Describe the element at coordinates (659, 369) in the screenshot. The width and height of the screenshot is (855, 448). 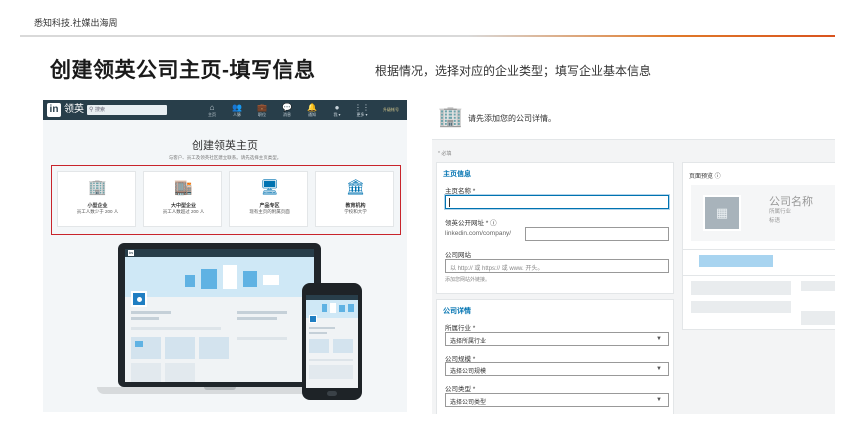
I see `chevron-down-icon: ▼` at that location.